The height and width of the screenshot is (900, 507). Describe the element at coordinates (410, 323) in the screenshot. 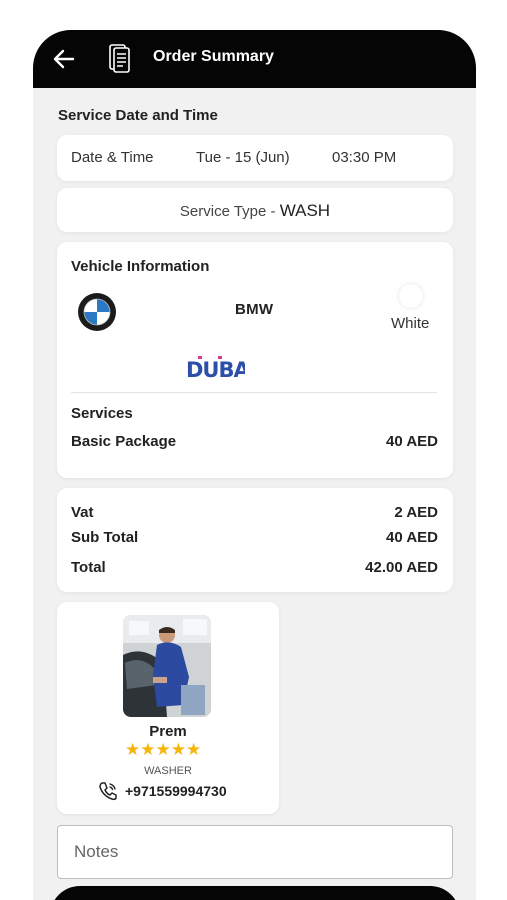

I see `vehicle-color: White` at that location.